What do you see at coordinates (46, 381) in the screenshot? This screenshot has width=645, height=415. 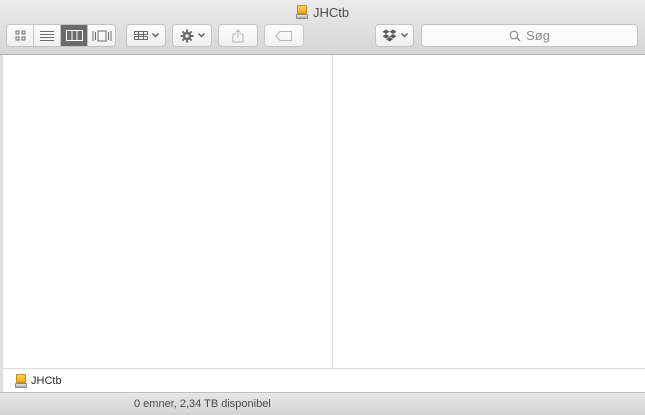 I see `path-item-disk: JHCtb` at bounding box center [46, 381].